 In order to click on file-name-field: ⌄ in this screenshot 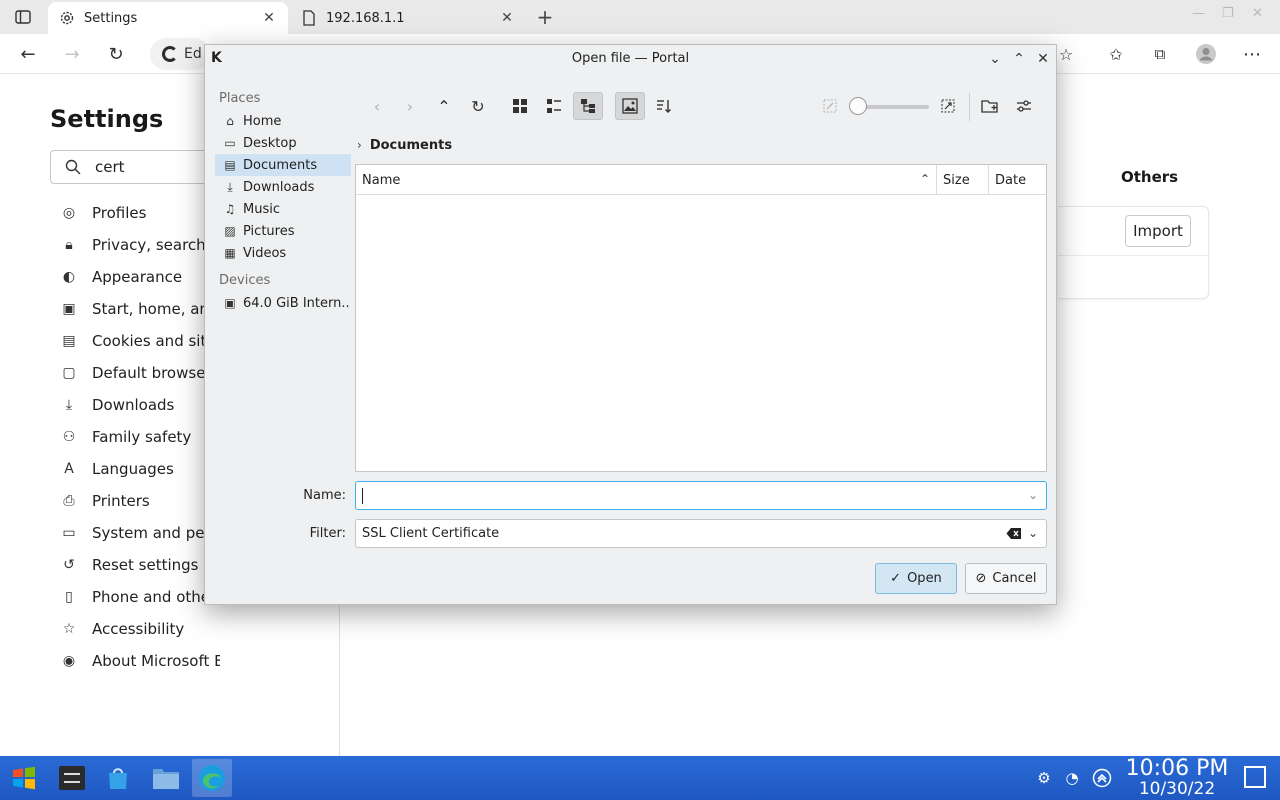, I will do `click(701, 495)`.